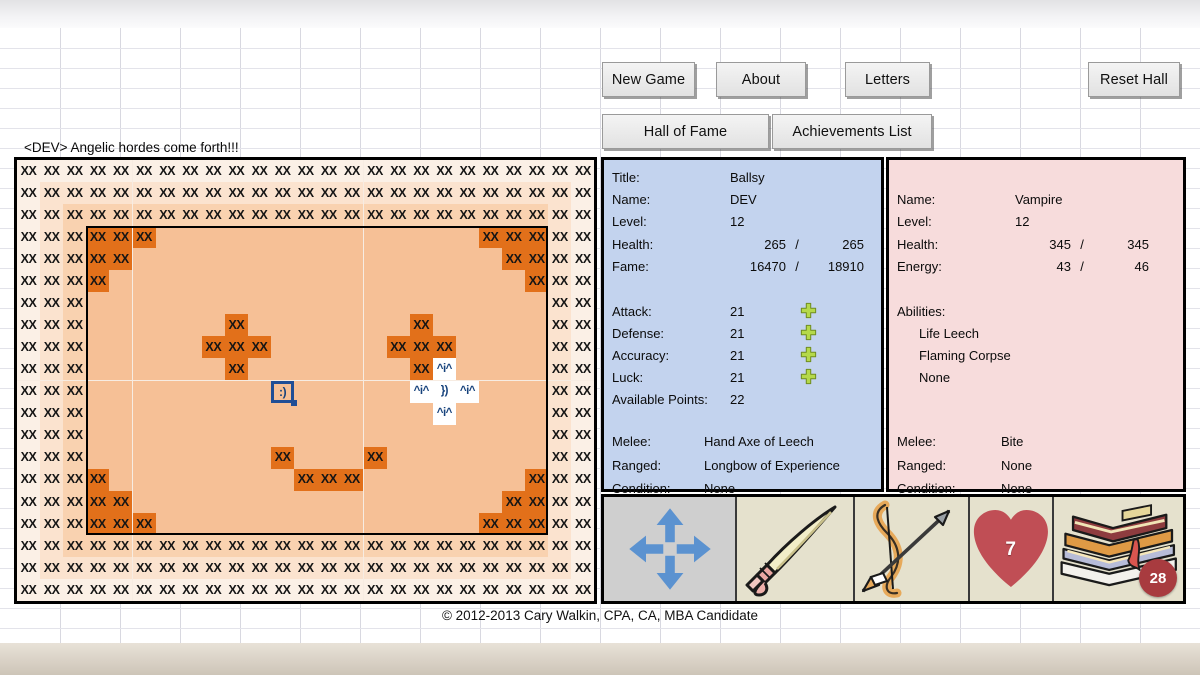 The width and height of the screenshot is (1200, 675). I want to click on increase-defense-button, so click(808, 332).